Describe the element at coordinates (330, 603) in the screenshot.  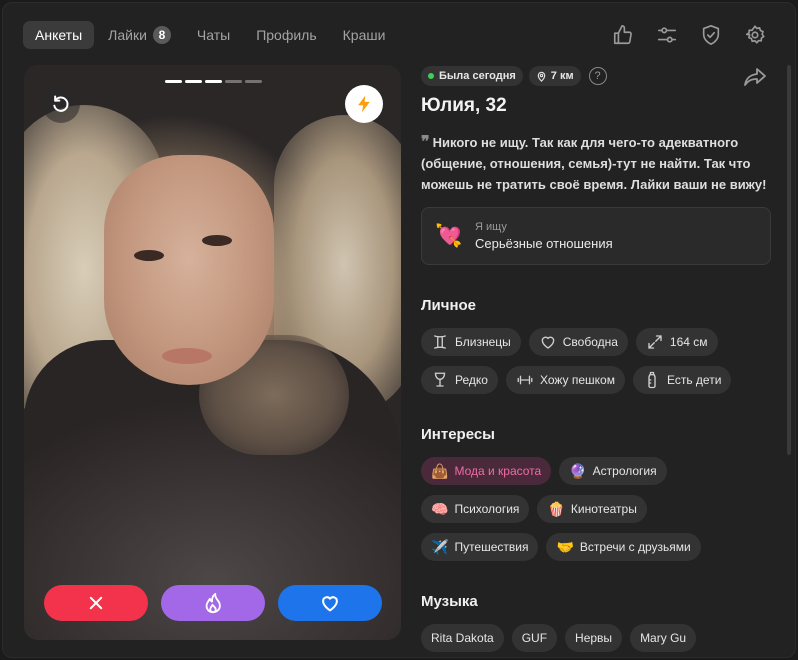
I see `like-button` at that location.